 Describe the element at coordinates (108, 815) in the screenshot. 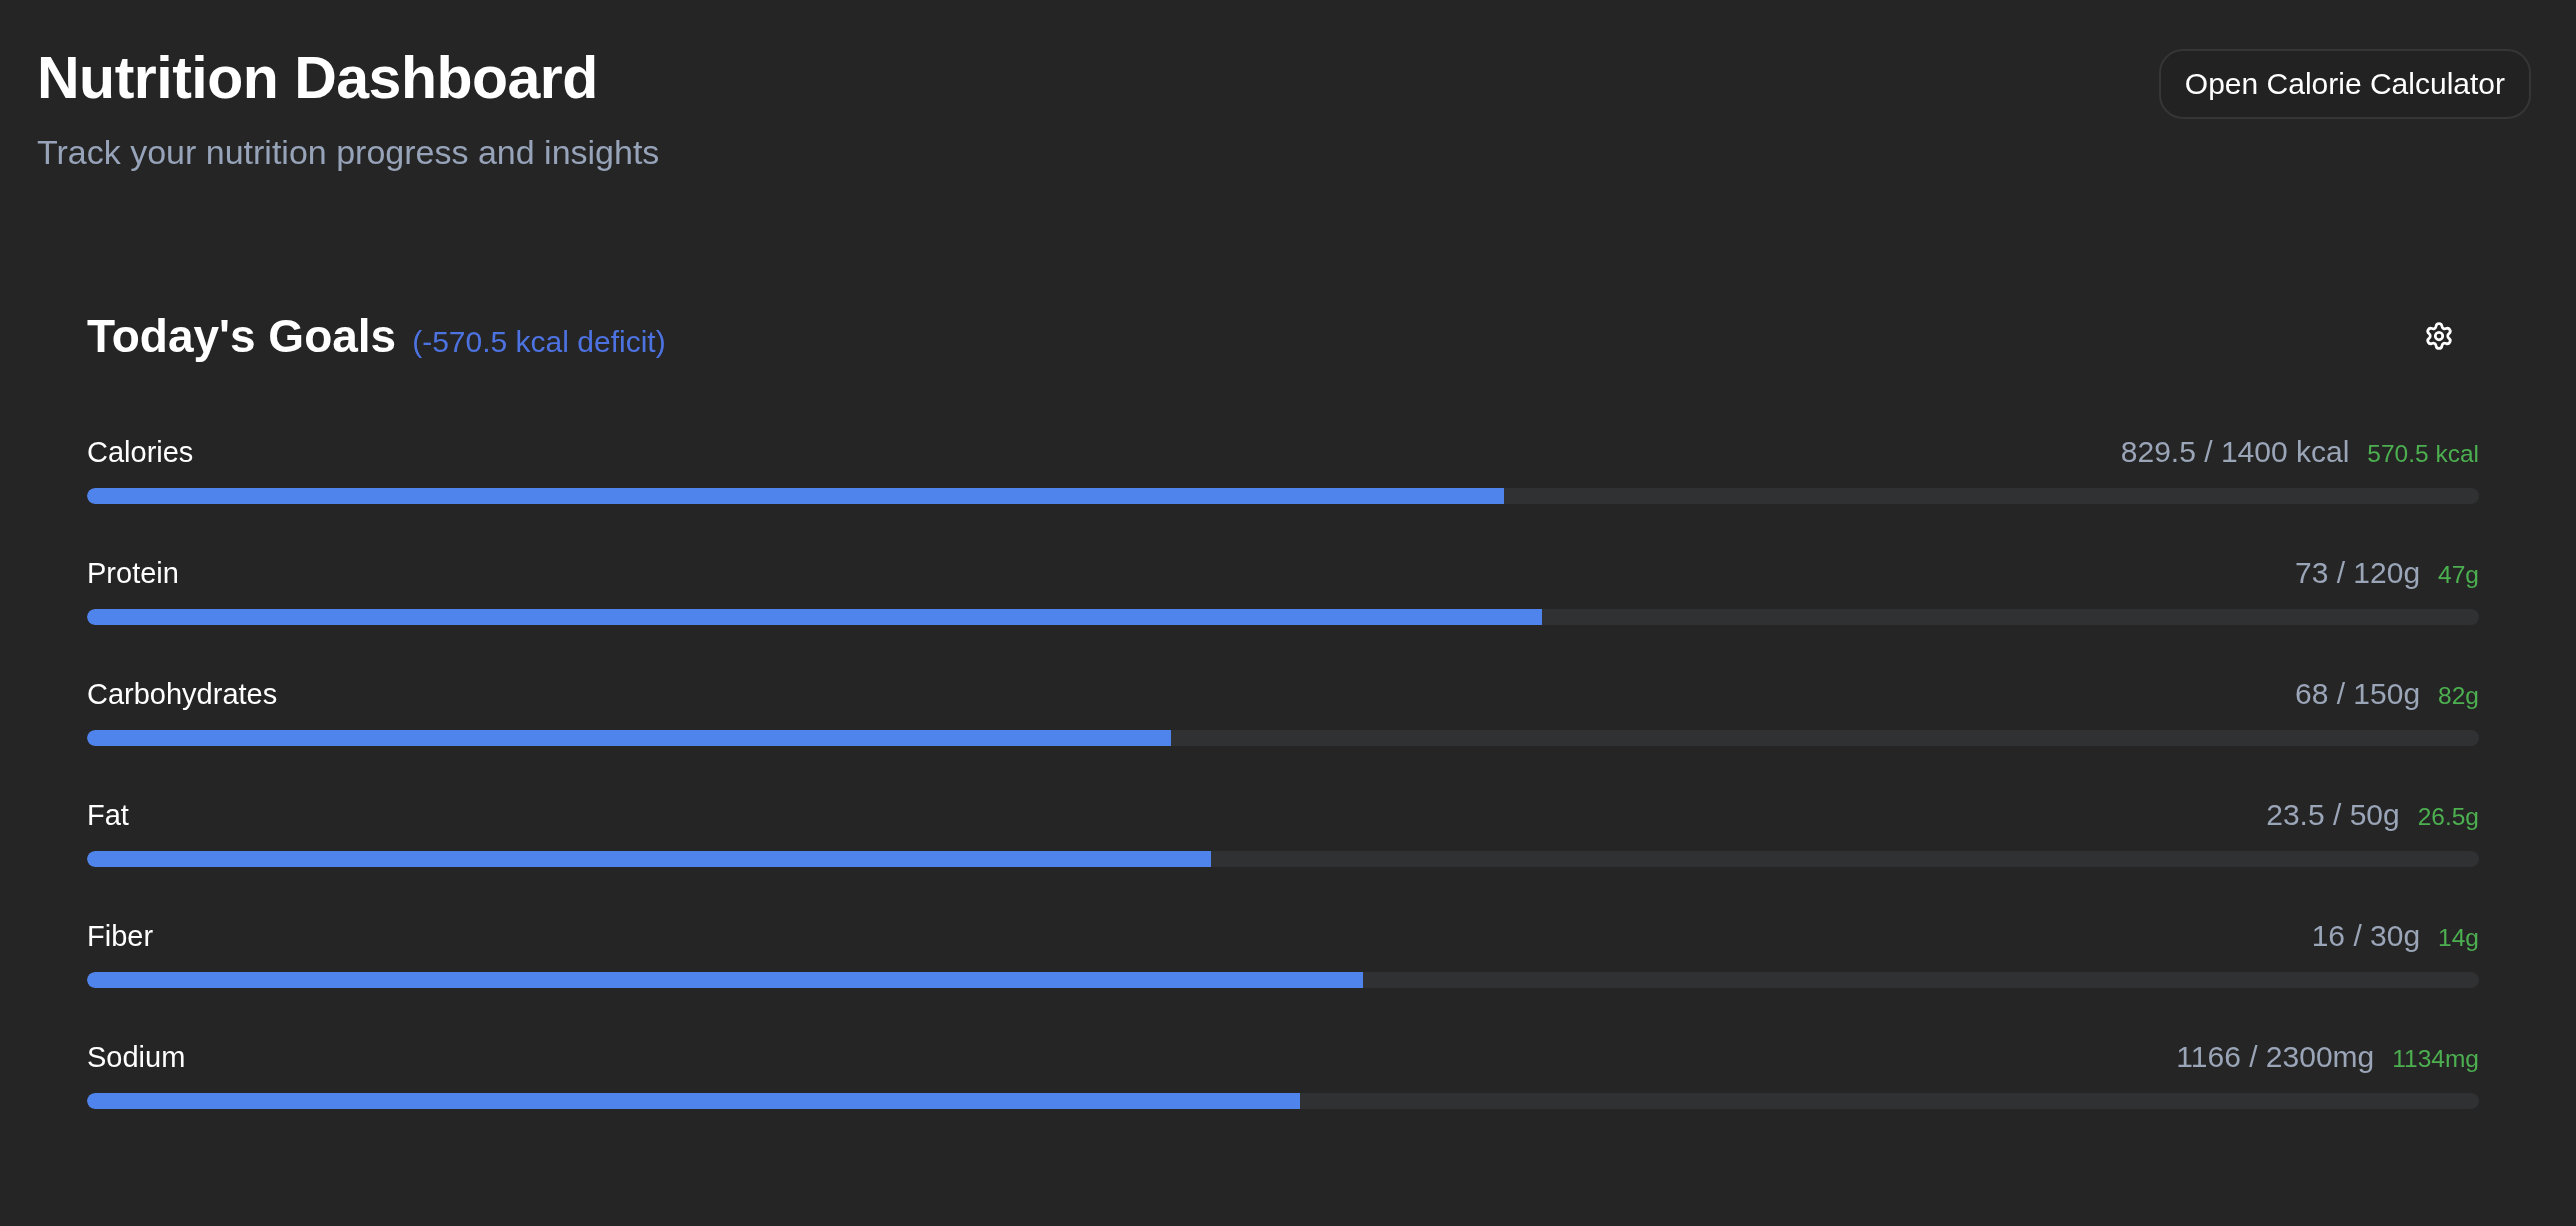

I see `nutrient-name: Fat` at that location.